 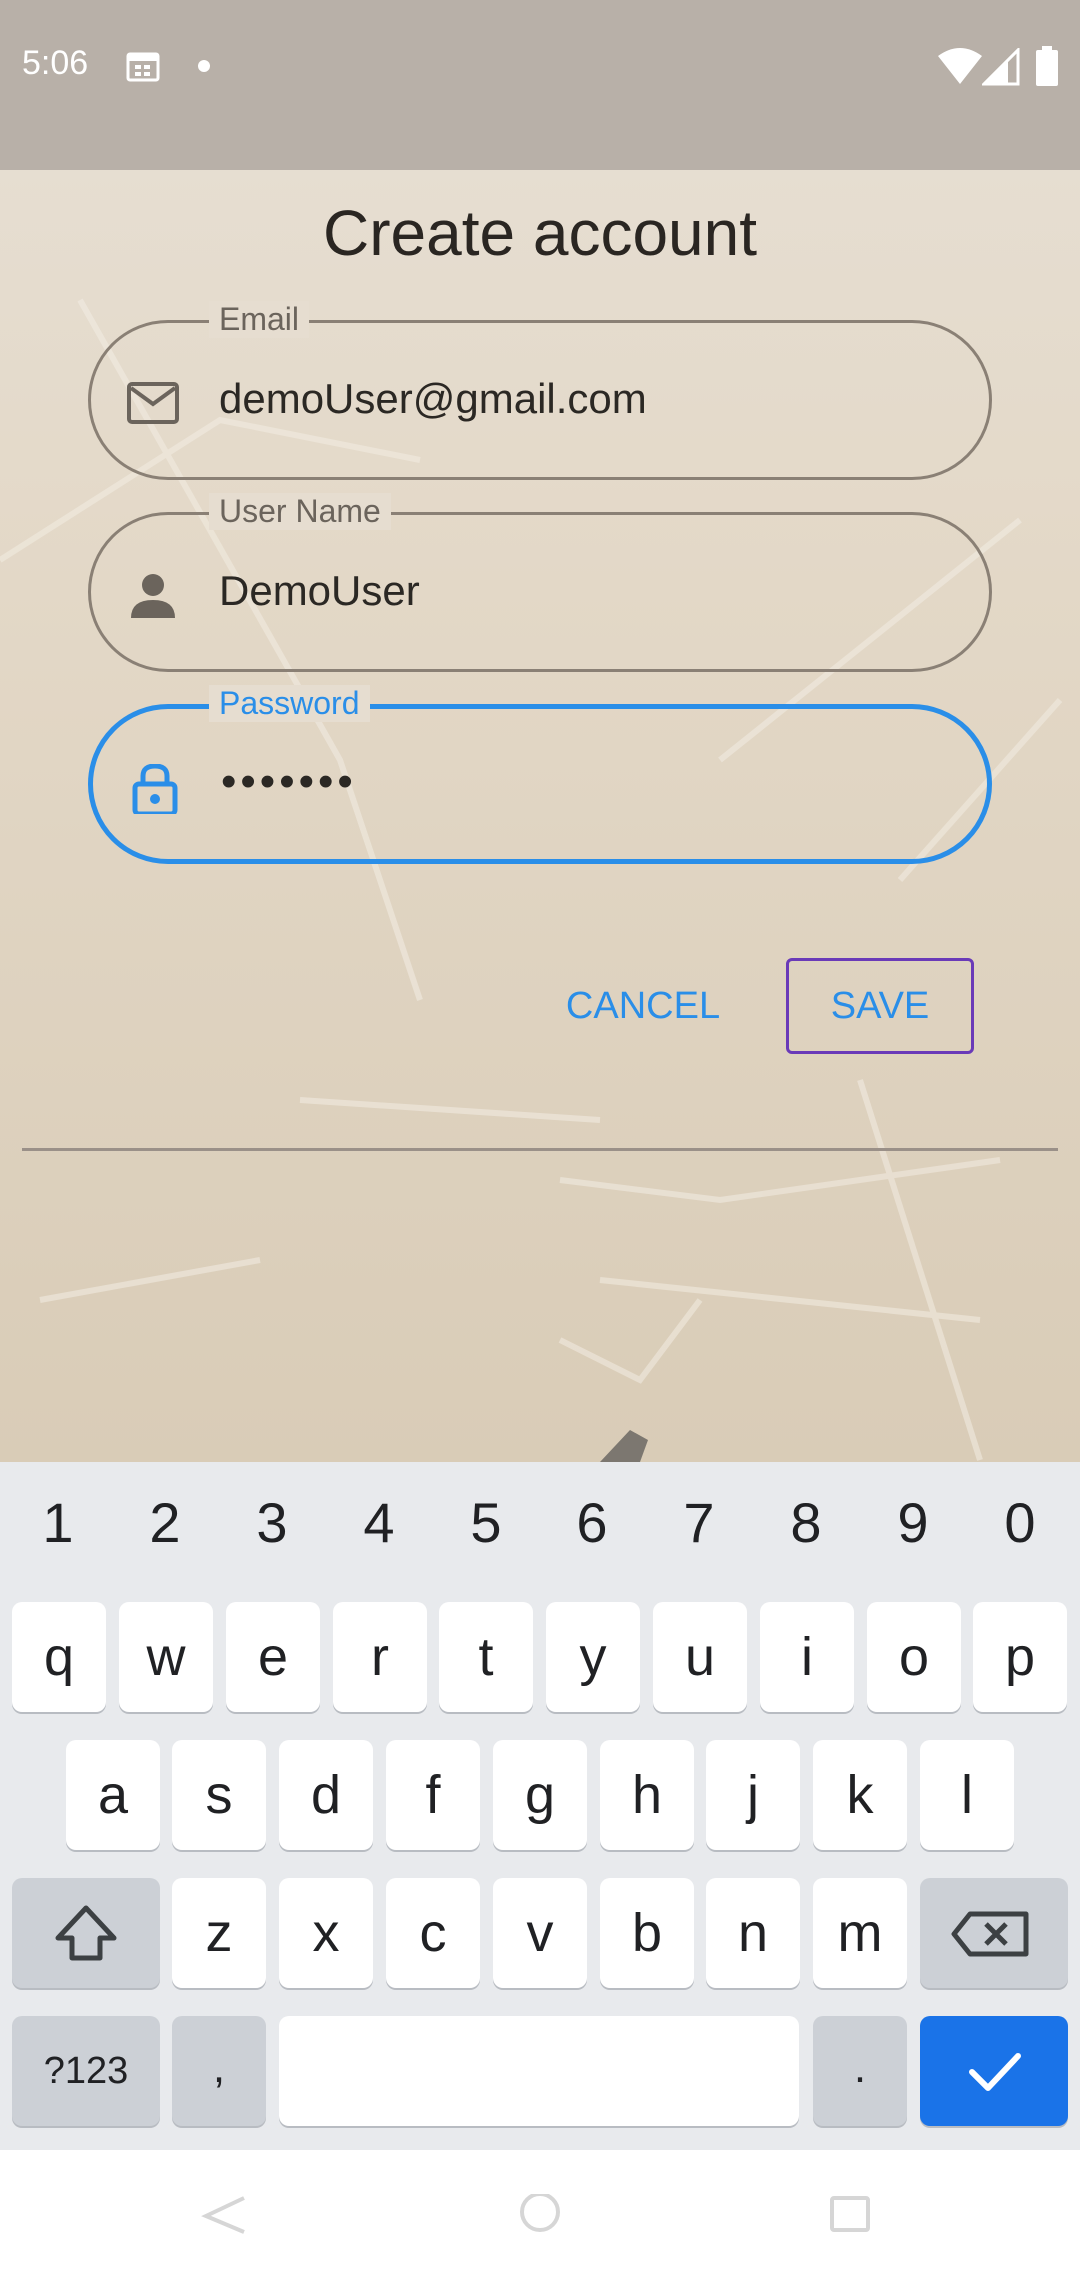 I want to click on shift-key, so click(x=86, y=1933).